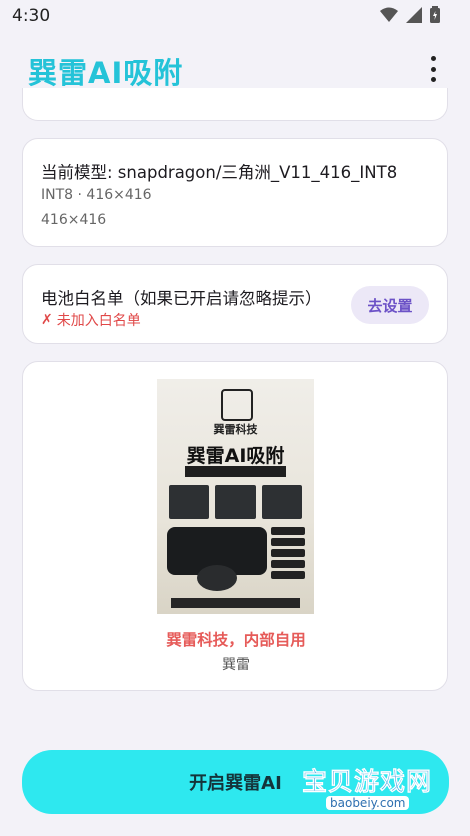  I want to click on status-bar: 4:30, so click(235, 16).